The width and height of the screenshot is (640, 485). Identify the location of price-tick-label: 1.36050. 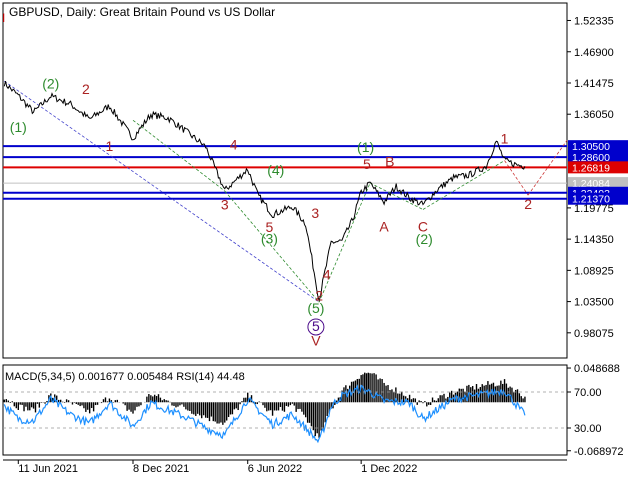
(594, 115).